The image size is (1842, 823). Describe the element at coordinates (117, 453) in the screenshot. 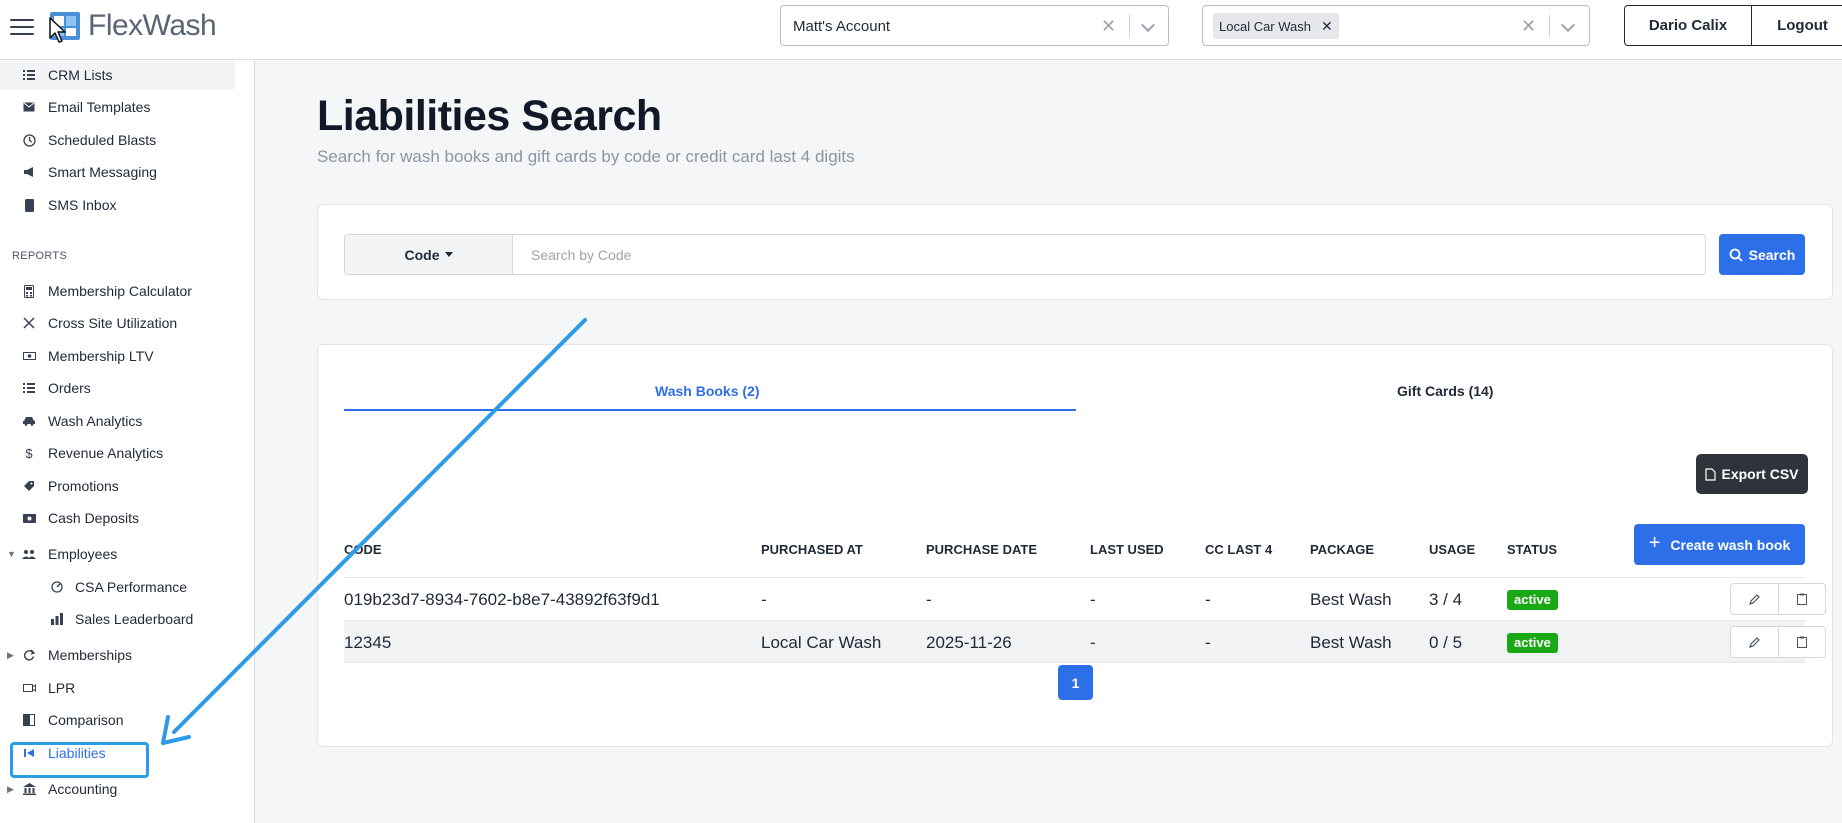

I see `sidebar-item-revenue-analytics: $ Revenue Analytics` at that location.